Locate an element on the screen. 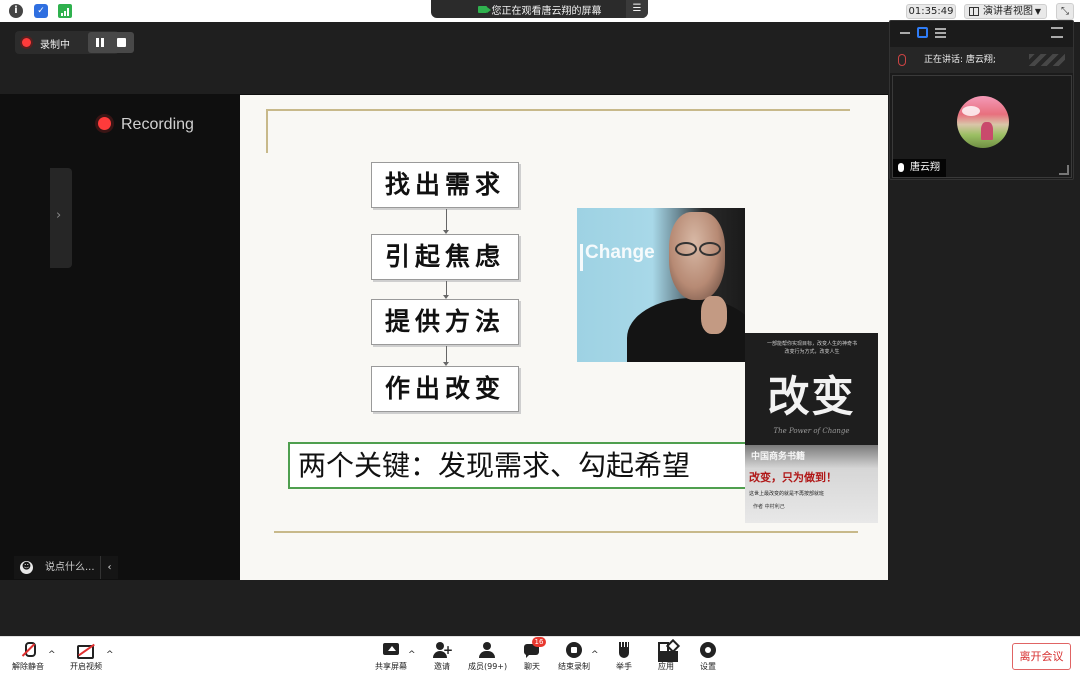  flow-step-4: 作出改变 is located at coordinates (445, 389).